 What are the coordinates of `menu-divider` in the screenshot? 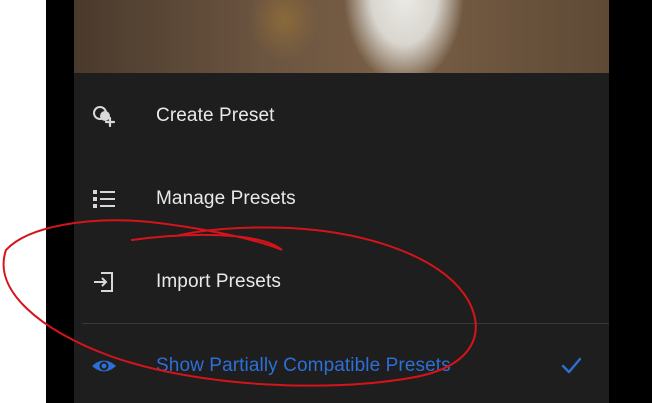 It's located at (345, 323).